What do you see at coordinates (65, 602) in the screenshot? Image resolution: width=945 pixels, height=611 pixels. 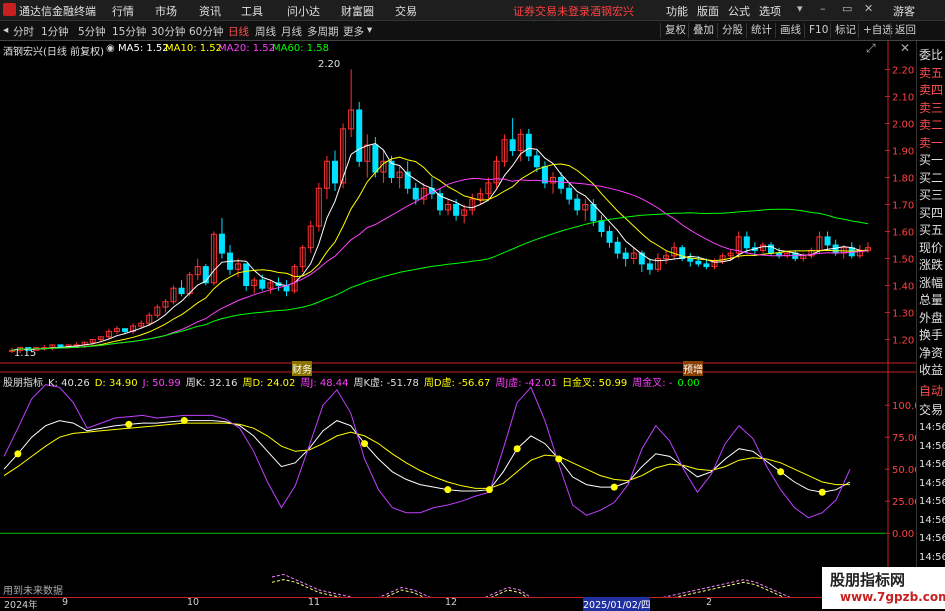 I see `date-label: 9` at bounding box center [65, 602].